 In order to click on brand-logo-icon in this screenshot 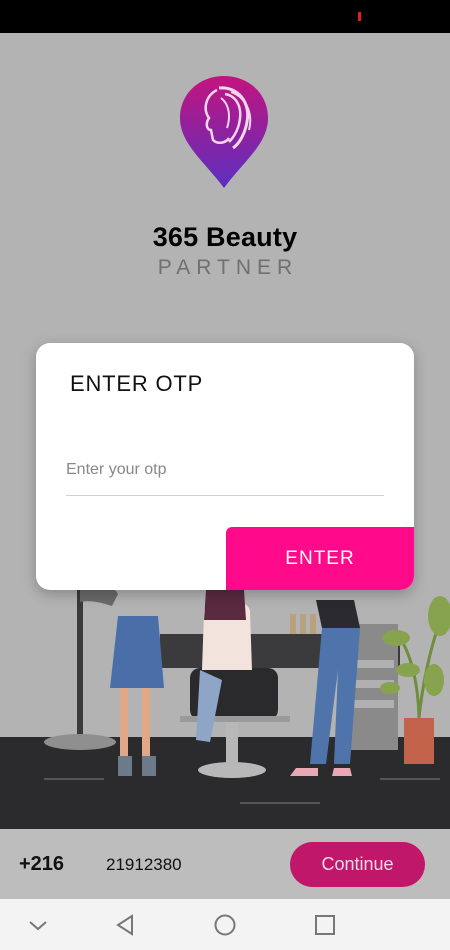, I will do `click(224, 132)`.